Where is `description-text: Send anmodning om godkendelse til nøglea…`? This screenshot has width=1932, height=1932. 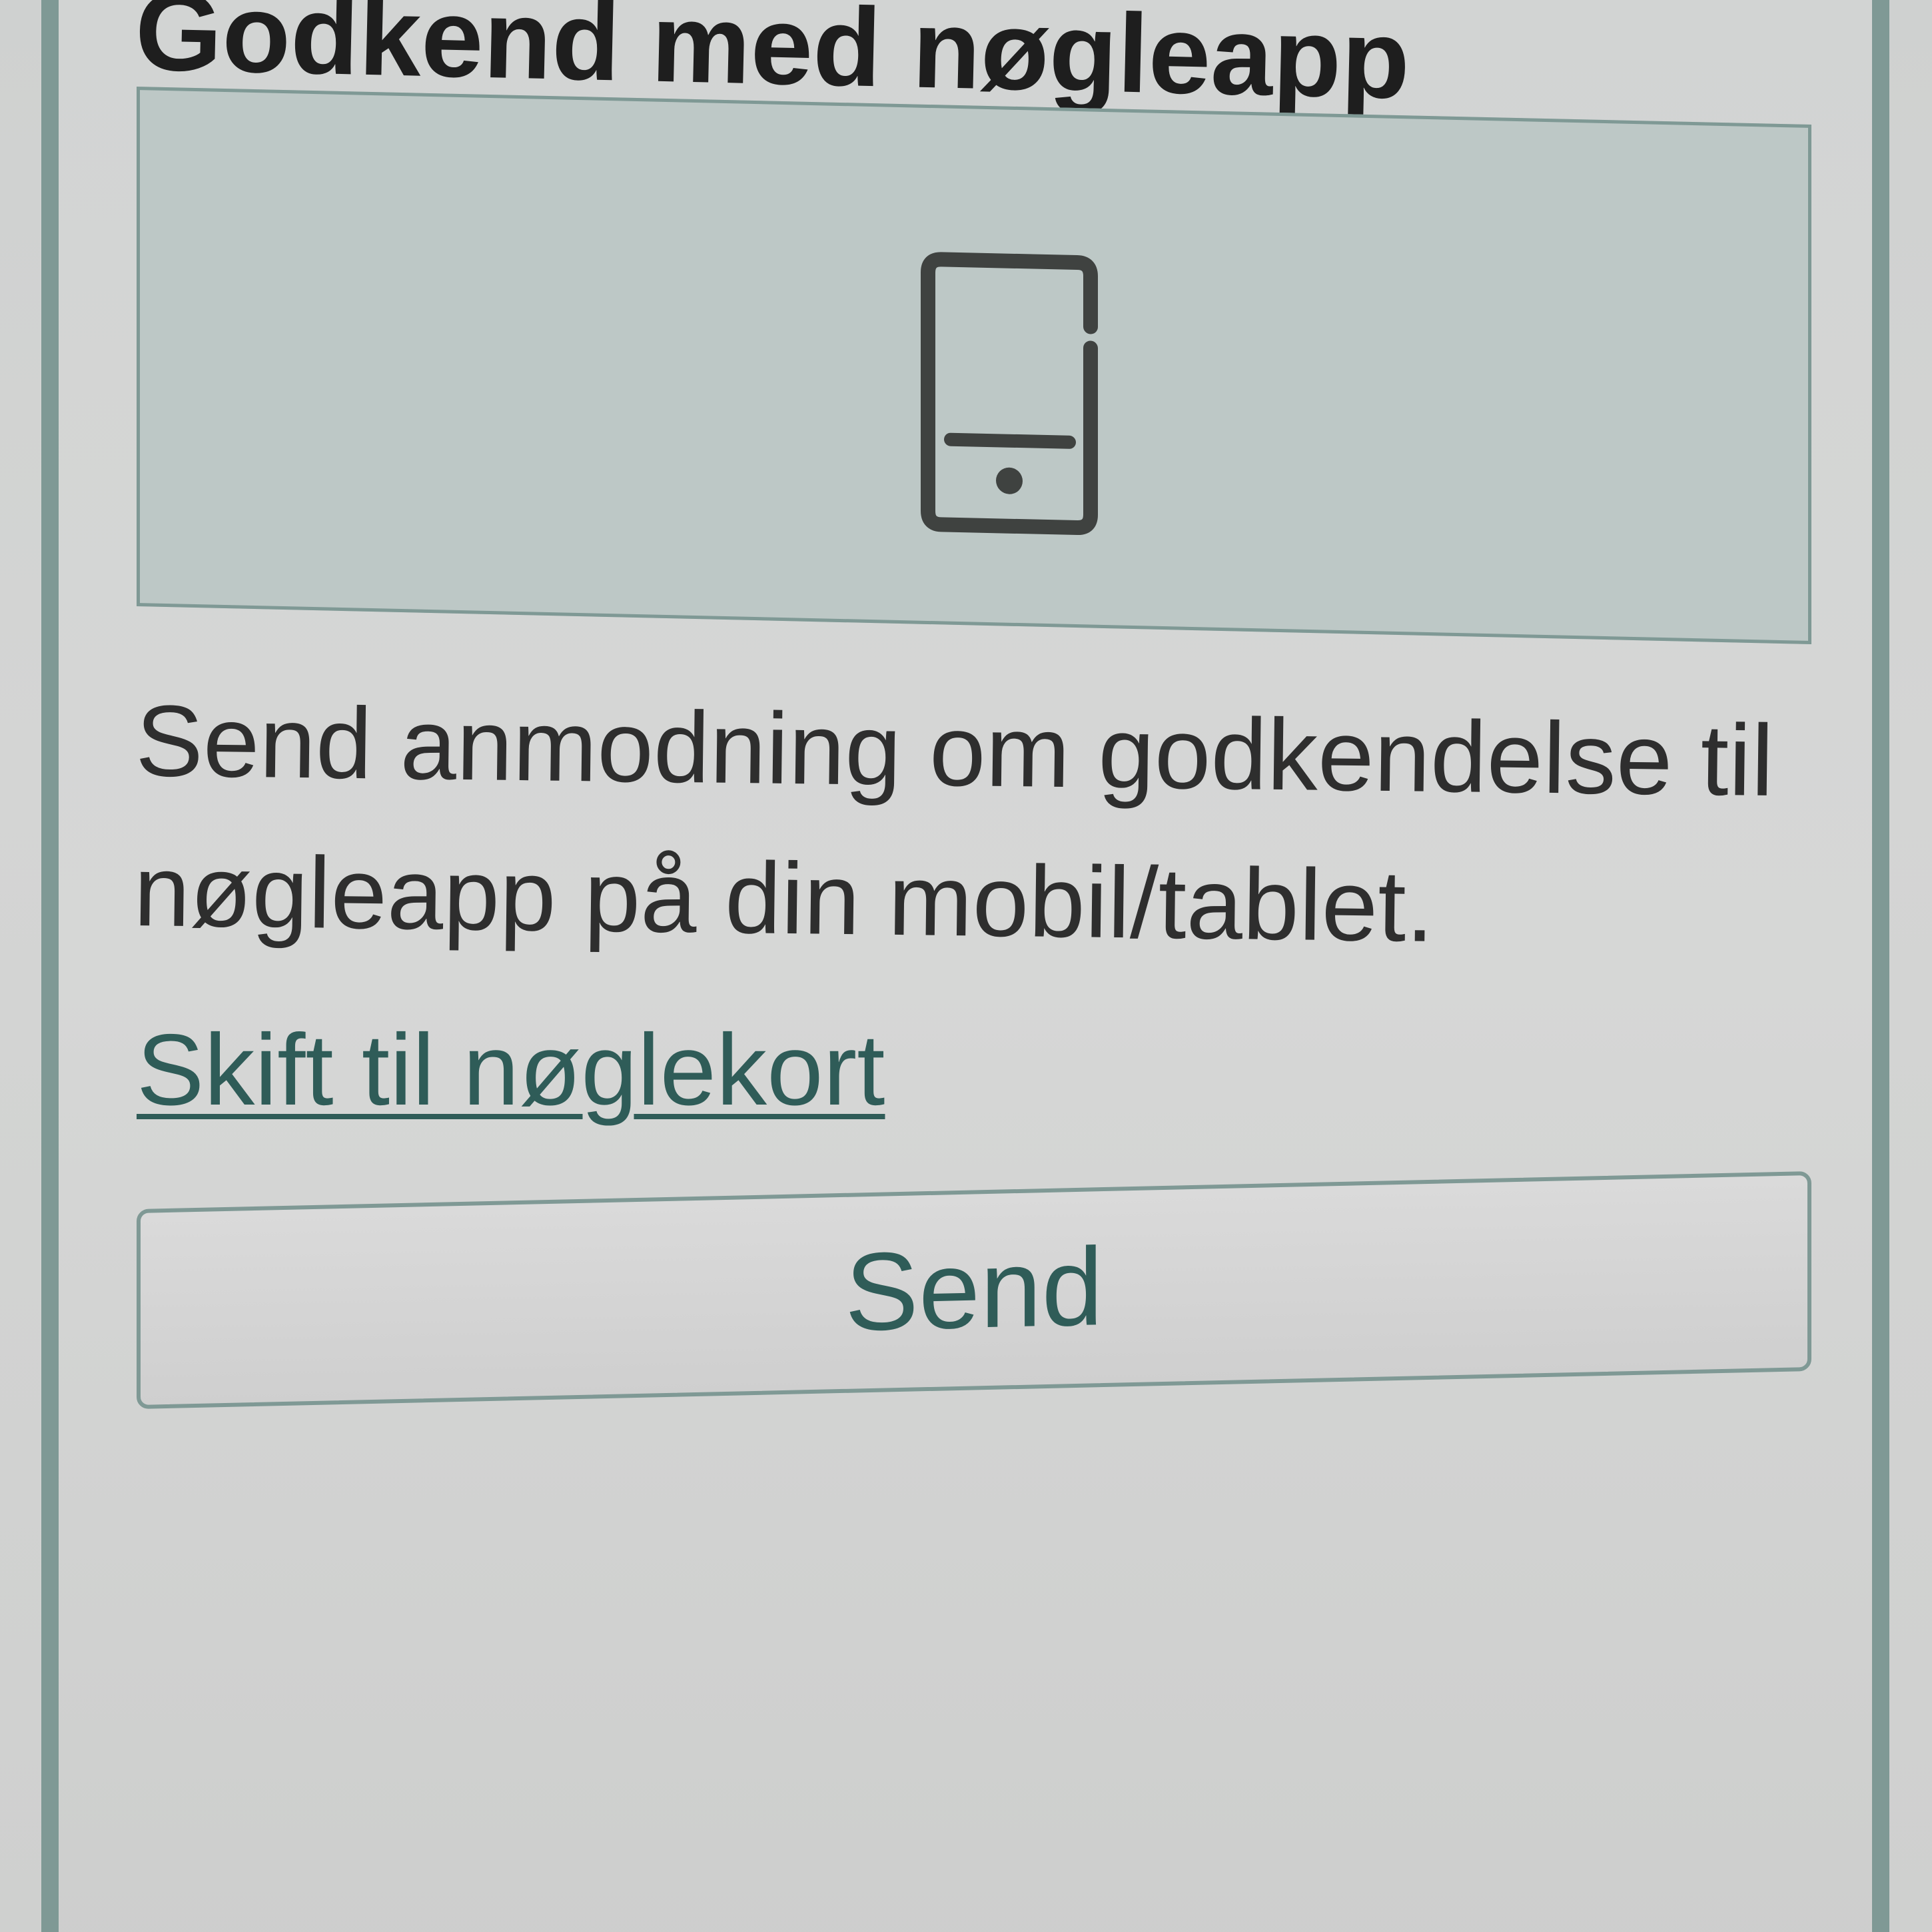
description-text: Send anmodning om godkendelse til nøglea… is located at coordinates (954, 823).